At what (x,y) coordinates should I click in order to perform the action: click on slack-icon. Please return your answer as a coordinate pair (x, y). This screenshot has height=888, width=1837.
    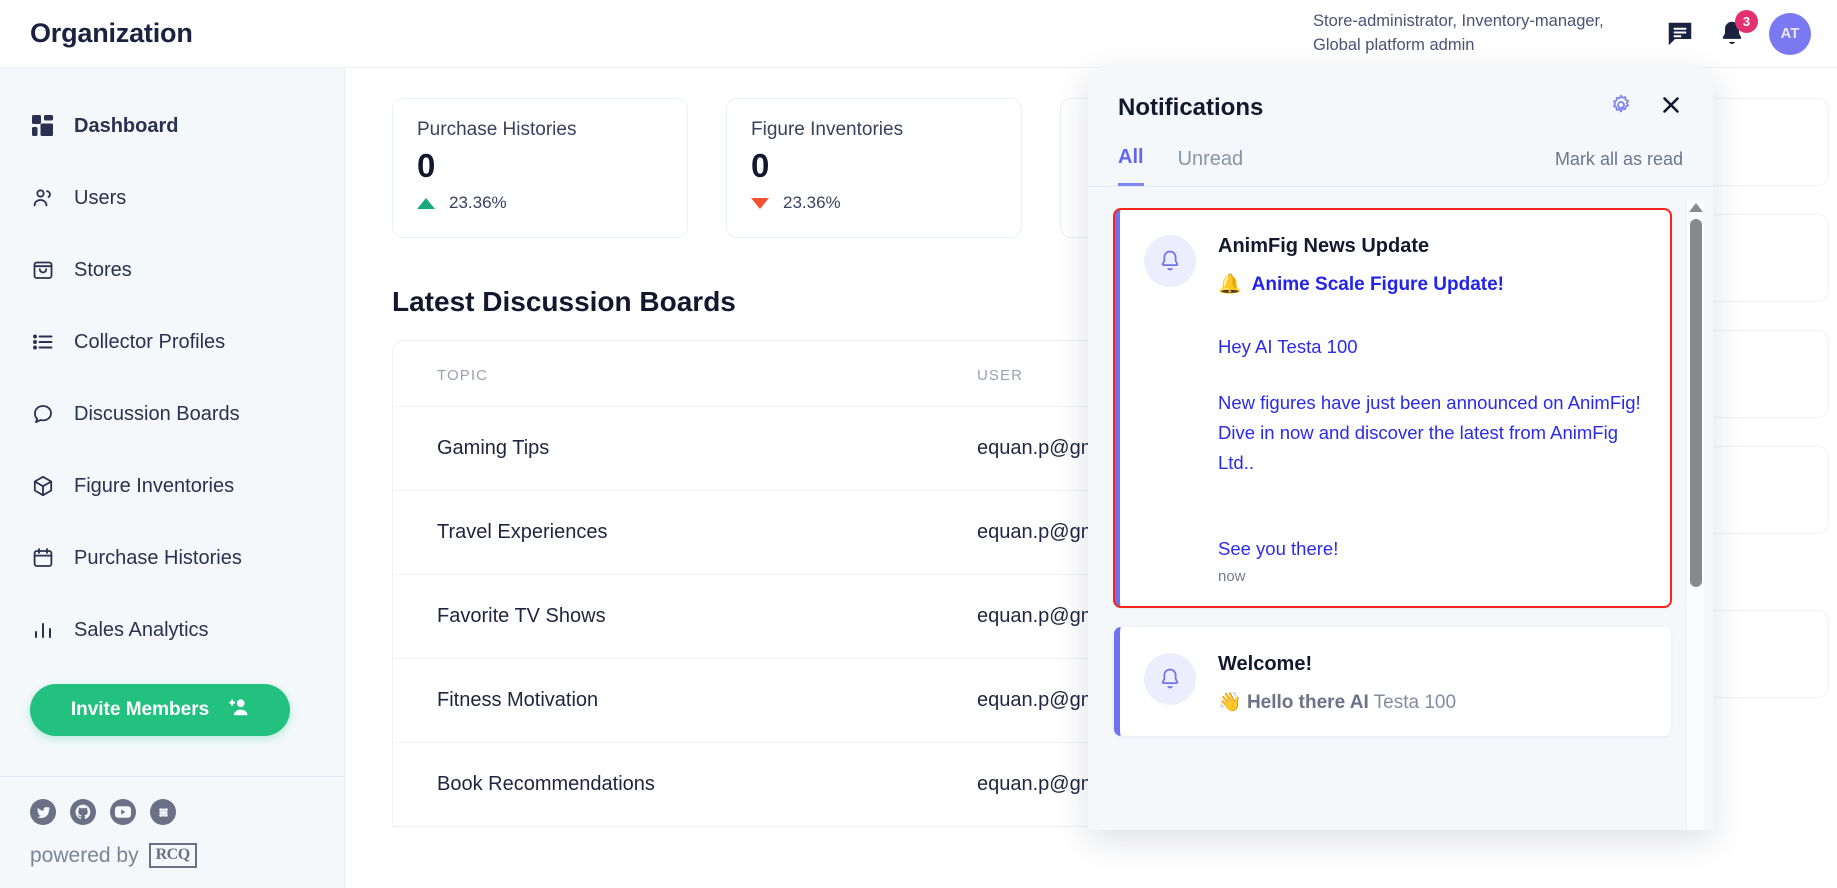
    Looking at the image, I should click on (163, 812).